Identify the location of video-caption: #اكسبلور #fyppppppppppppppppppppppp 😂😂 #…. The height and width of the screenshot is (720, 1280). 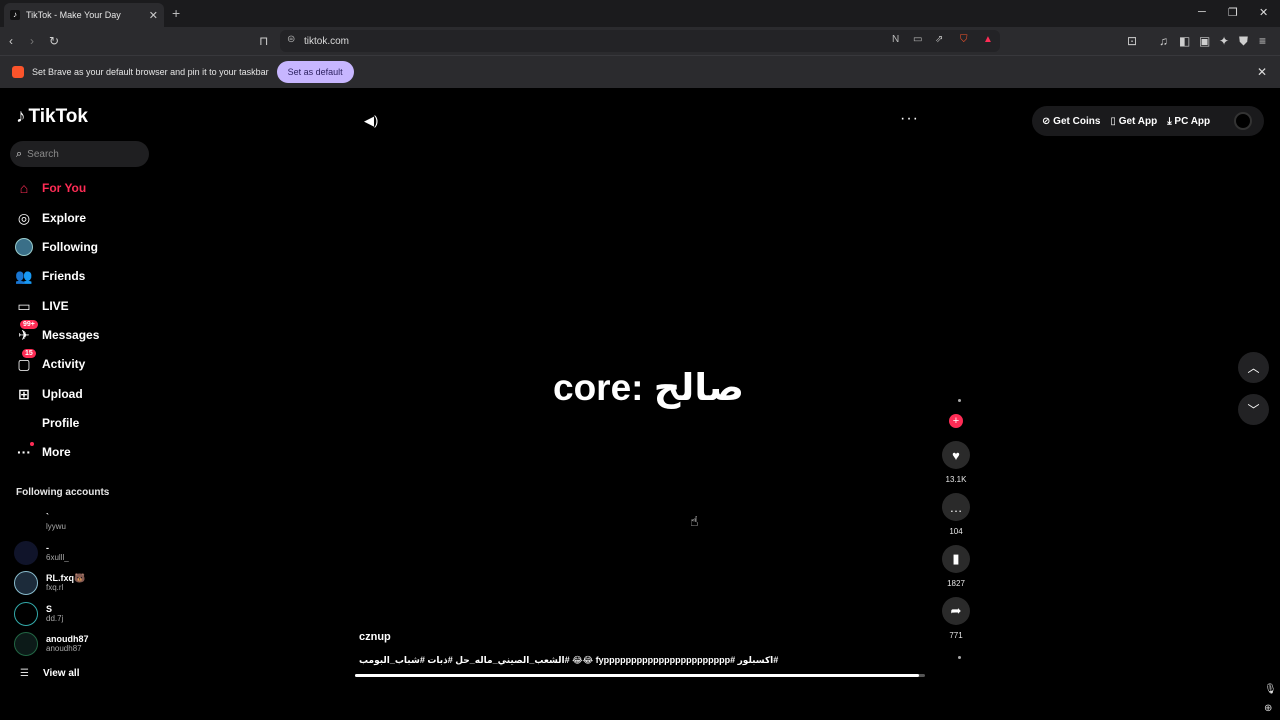
(569, 660).